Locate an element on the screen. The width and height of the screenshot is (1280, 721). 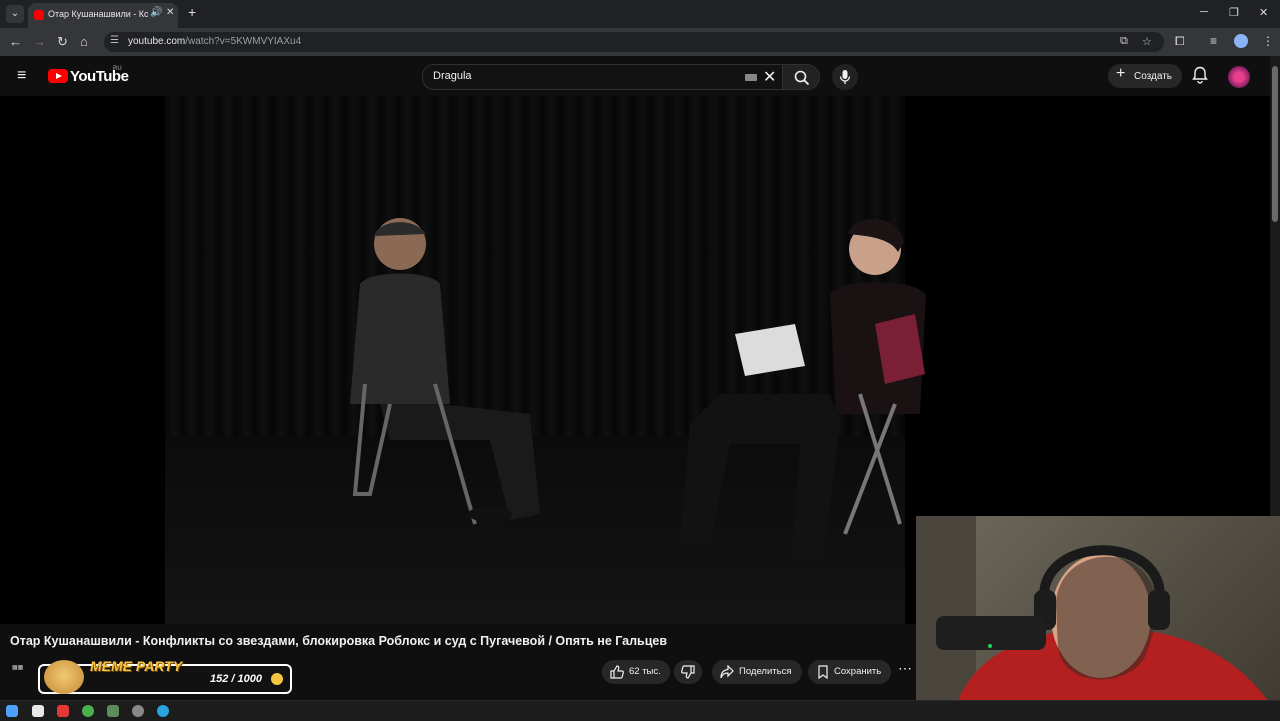
profile-avatar-icon is located at coordinates (1241, 41).